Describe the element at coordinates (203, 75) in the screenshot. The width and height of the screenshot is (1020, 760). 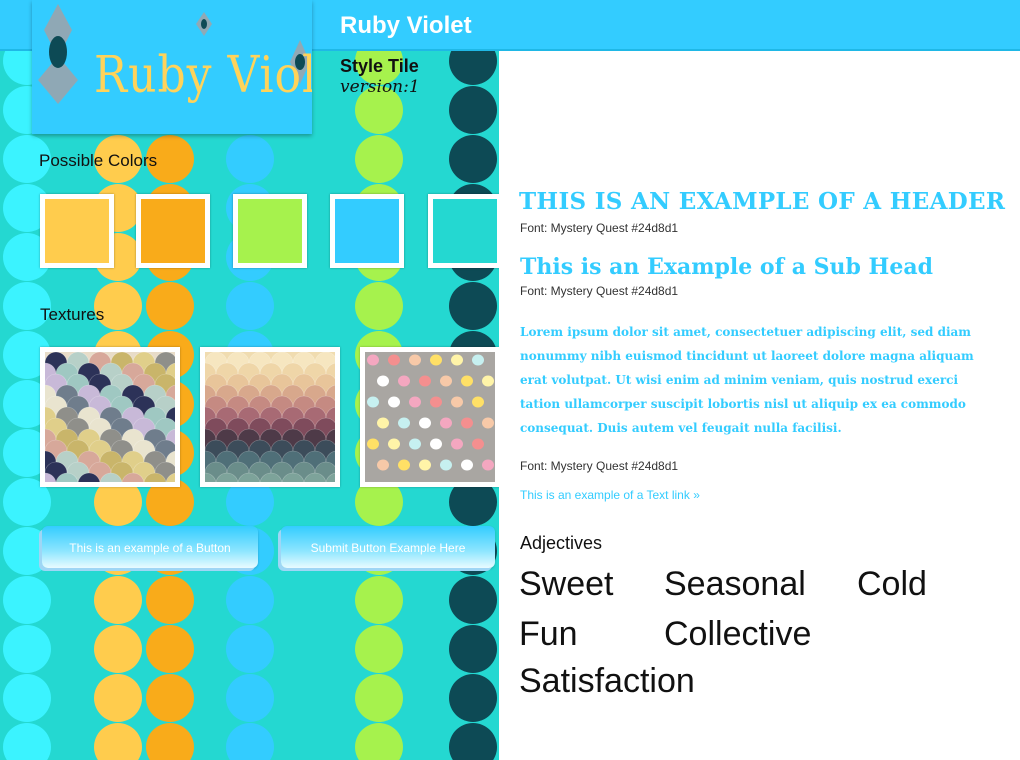
I see `logo-text: Ruby Violet` at that location.